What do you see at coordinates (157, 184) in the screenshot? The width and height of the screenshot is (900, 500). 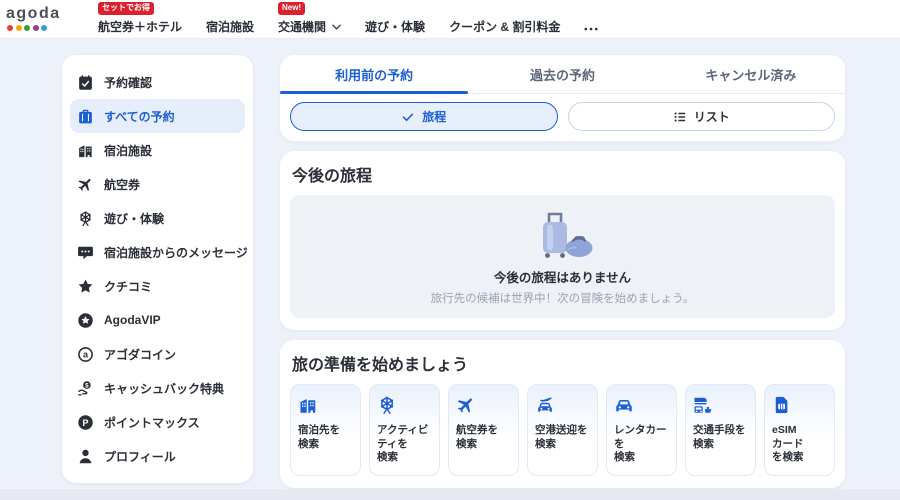 I see `sidebar-item-flights: 航空券` at bounding box center [157, 184].